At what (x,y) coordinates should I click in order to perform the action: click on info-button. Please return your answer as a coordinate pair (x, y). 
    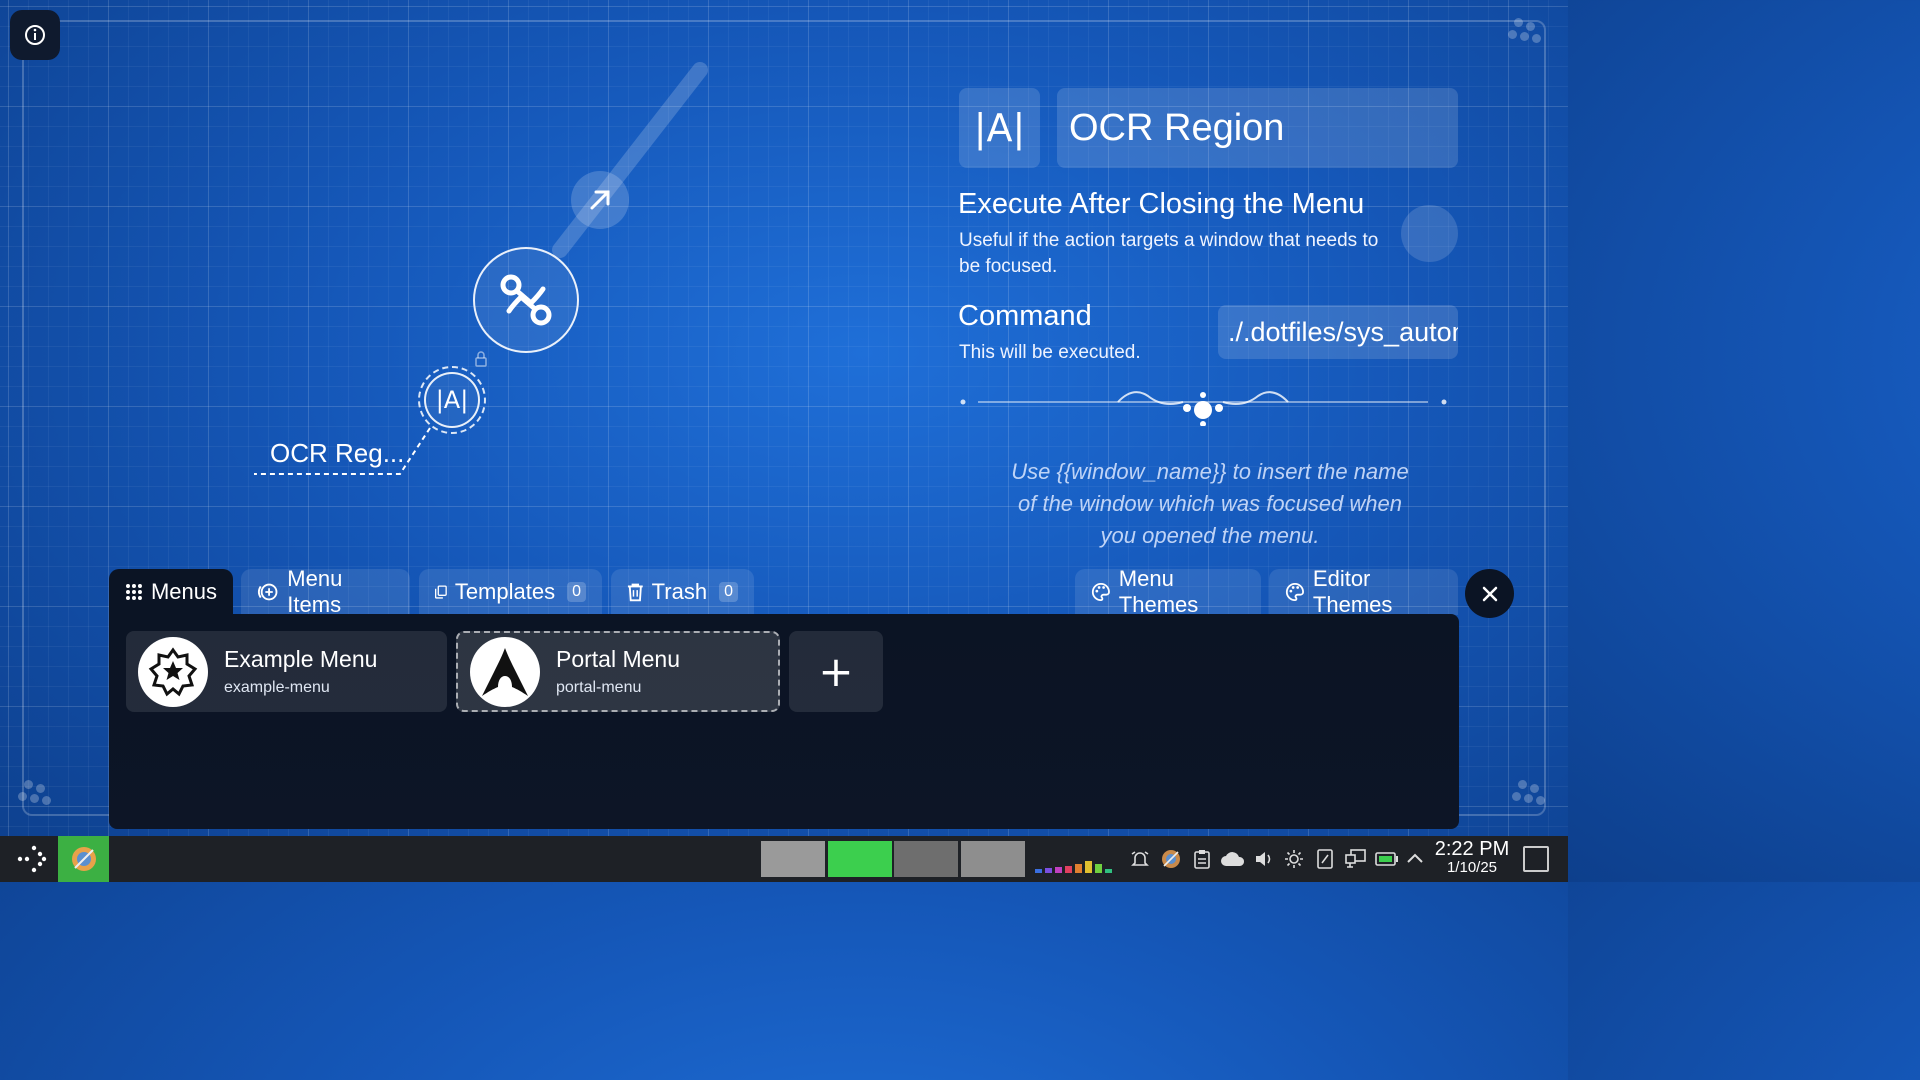
    Looking at the image, I should click on (35, 35).